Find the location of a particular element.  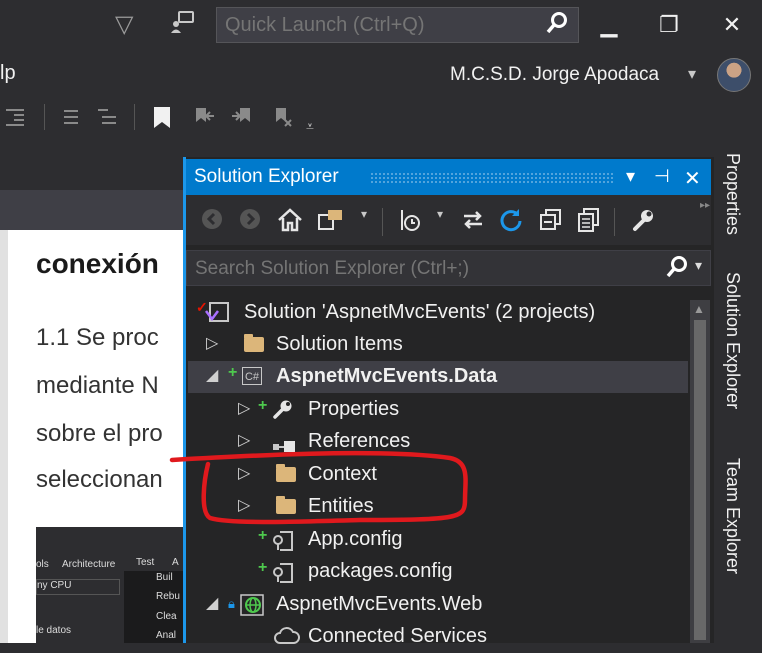

screenshot-text: ols is located at coordinates (42, 564).